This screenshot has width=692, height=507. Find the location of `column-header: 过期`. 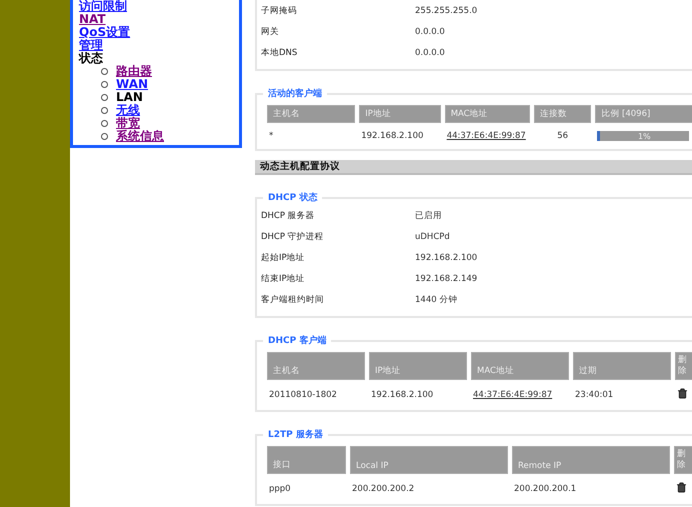

column-header: 过期 is located at coordinates (622, 366).